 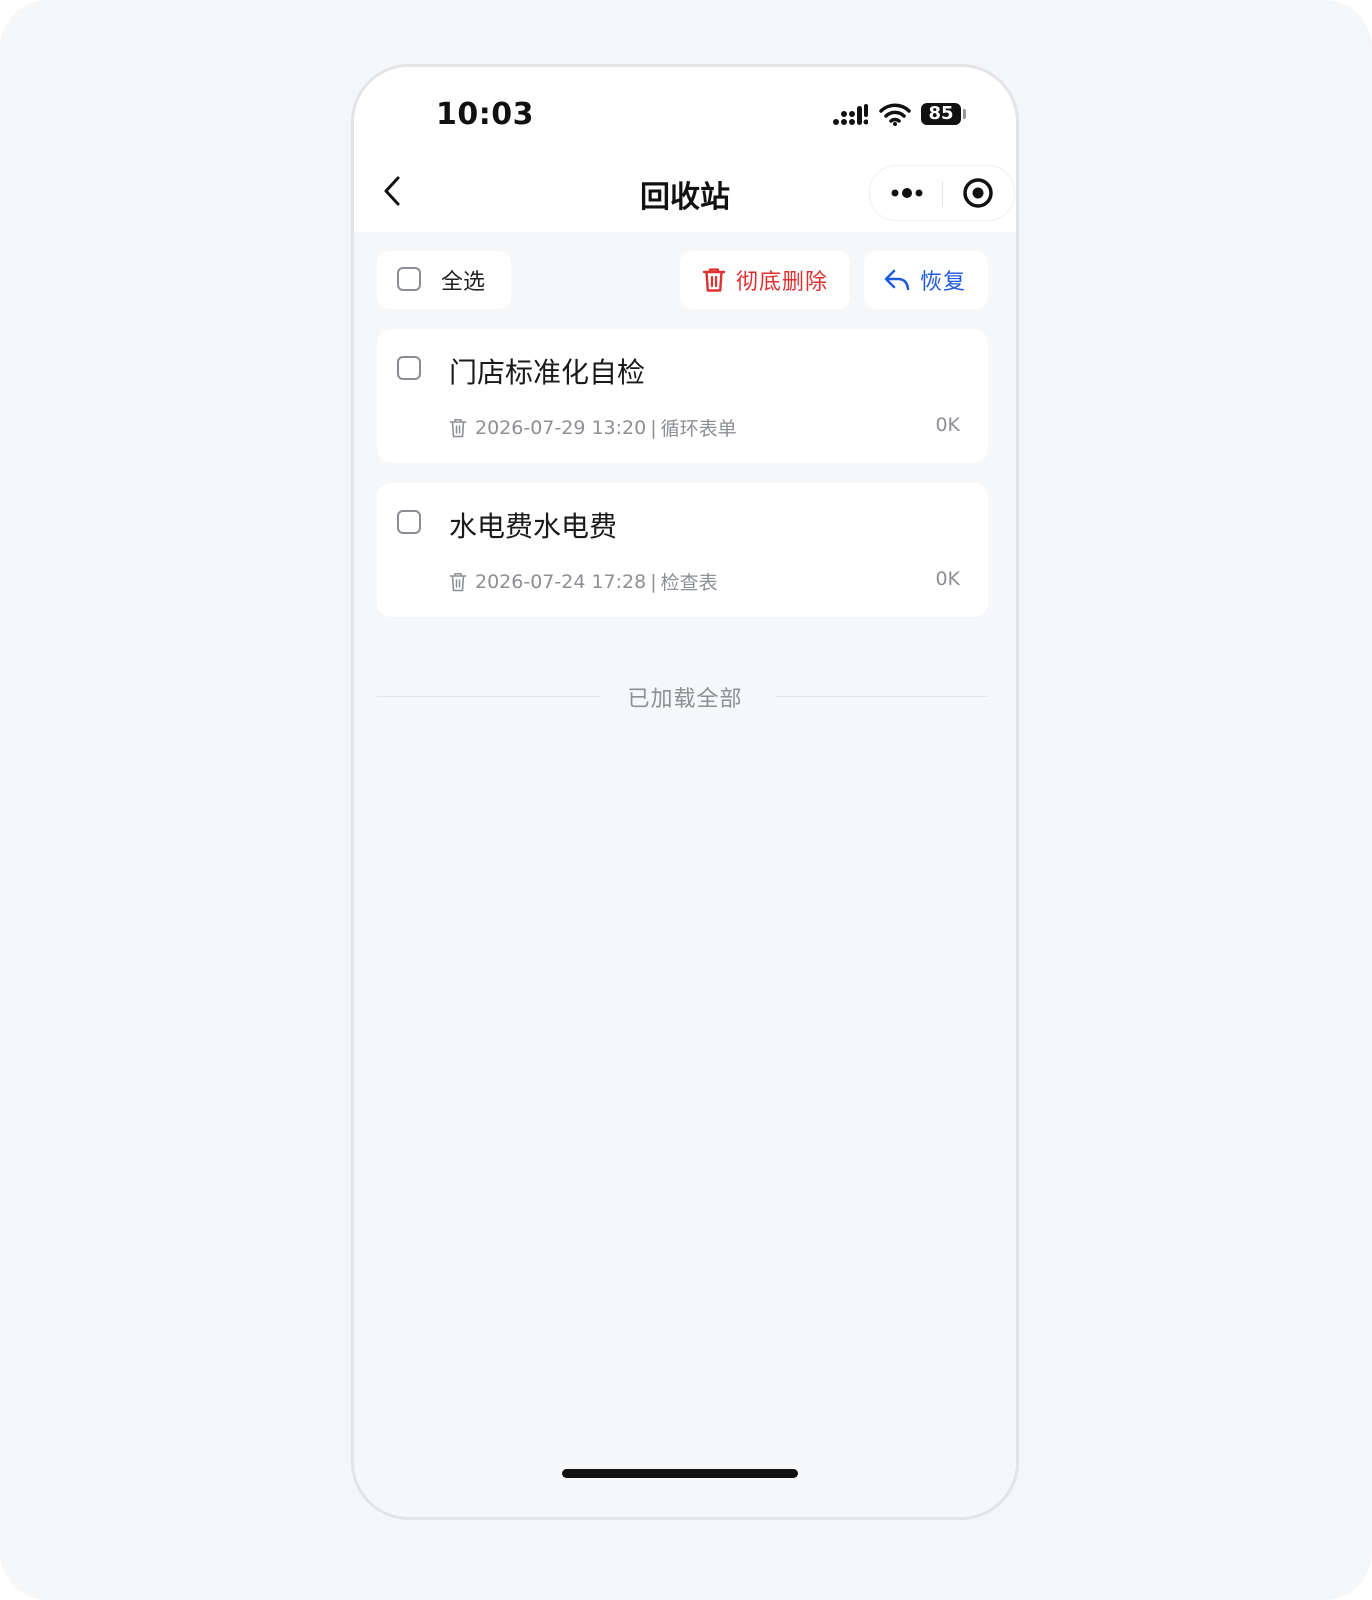 What do you see at coordinates (897, 280) in the screenshot?
I see `reply-arrow-icon` at bounding box center [897, 280].